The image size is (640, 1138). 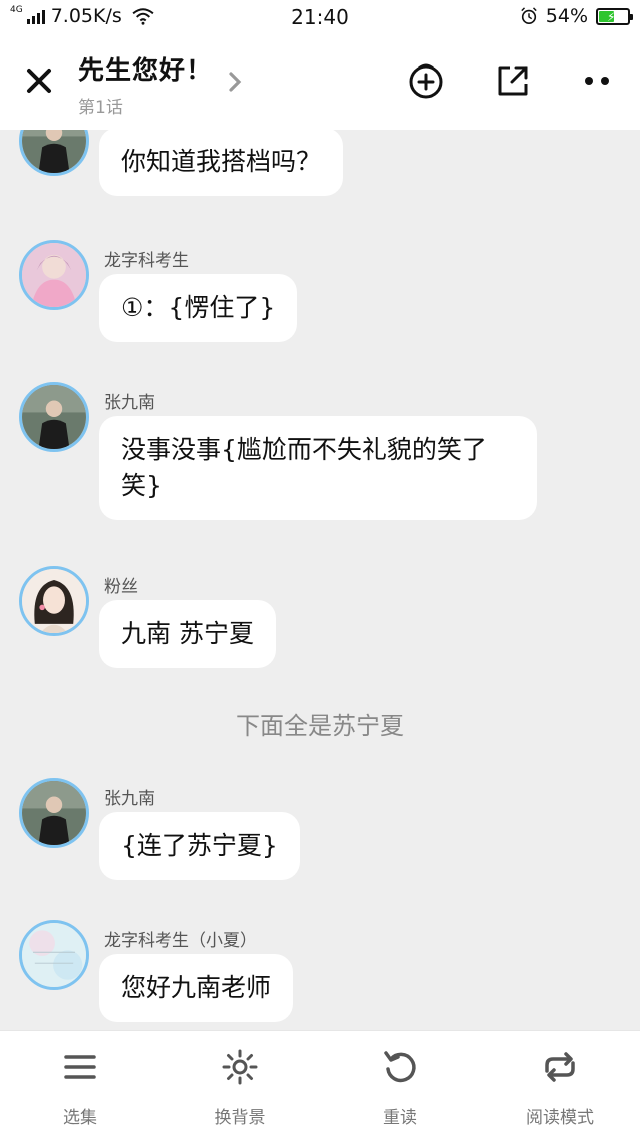 I want to click on nav-label: 重读, so click(x=400, y=1118).